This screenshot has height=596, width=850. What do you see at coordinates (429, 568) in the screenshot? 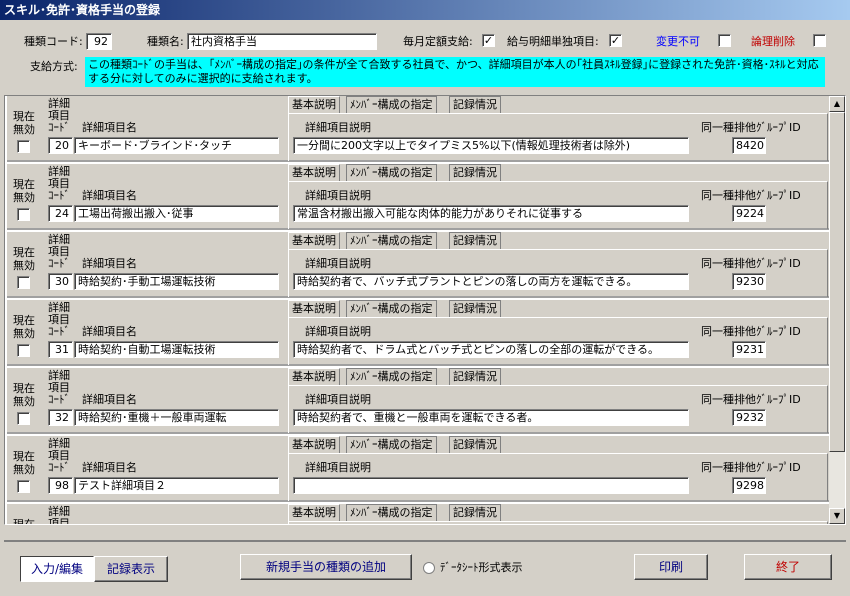
I see `datasheet-radio` at bounding box center [429, 568].